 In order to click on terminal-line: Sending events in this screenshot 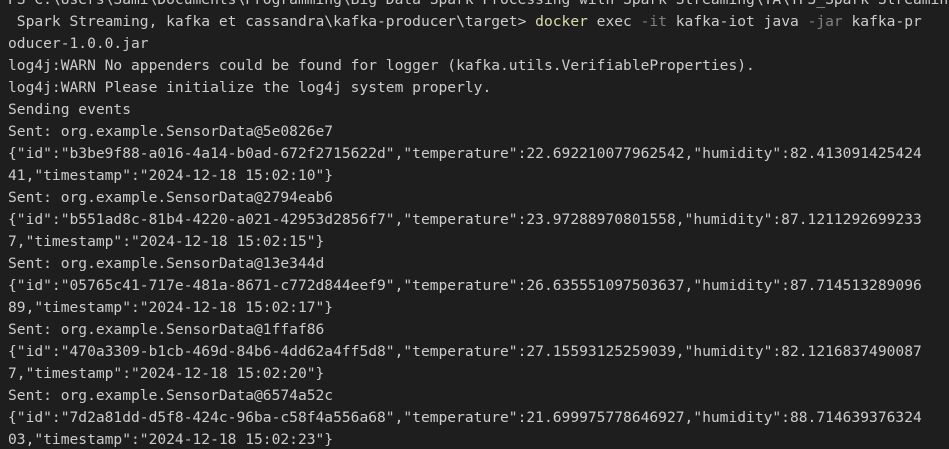, I will do `click(70, 109)`.